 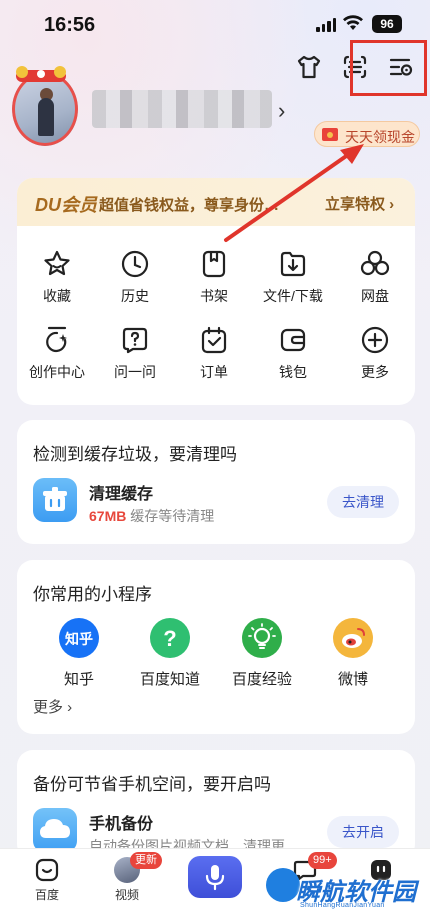 What do you see at coordinates (388, 68) in the screenshot?
I see `annotation-highlight-box` at bounding box center [388, 68].